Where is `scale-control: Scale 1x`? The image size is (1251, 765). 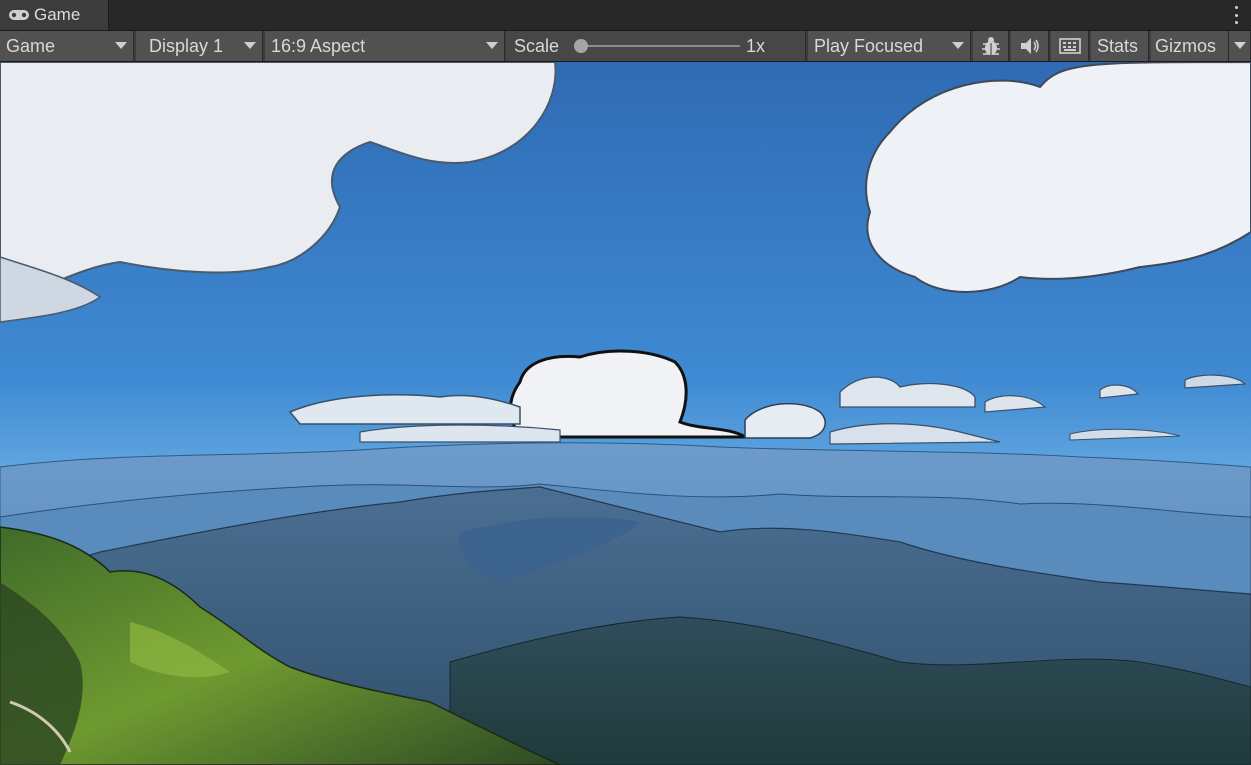 scale-control: Scale 1x is located at coordinates (656, 46).